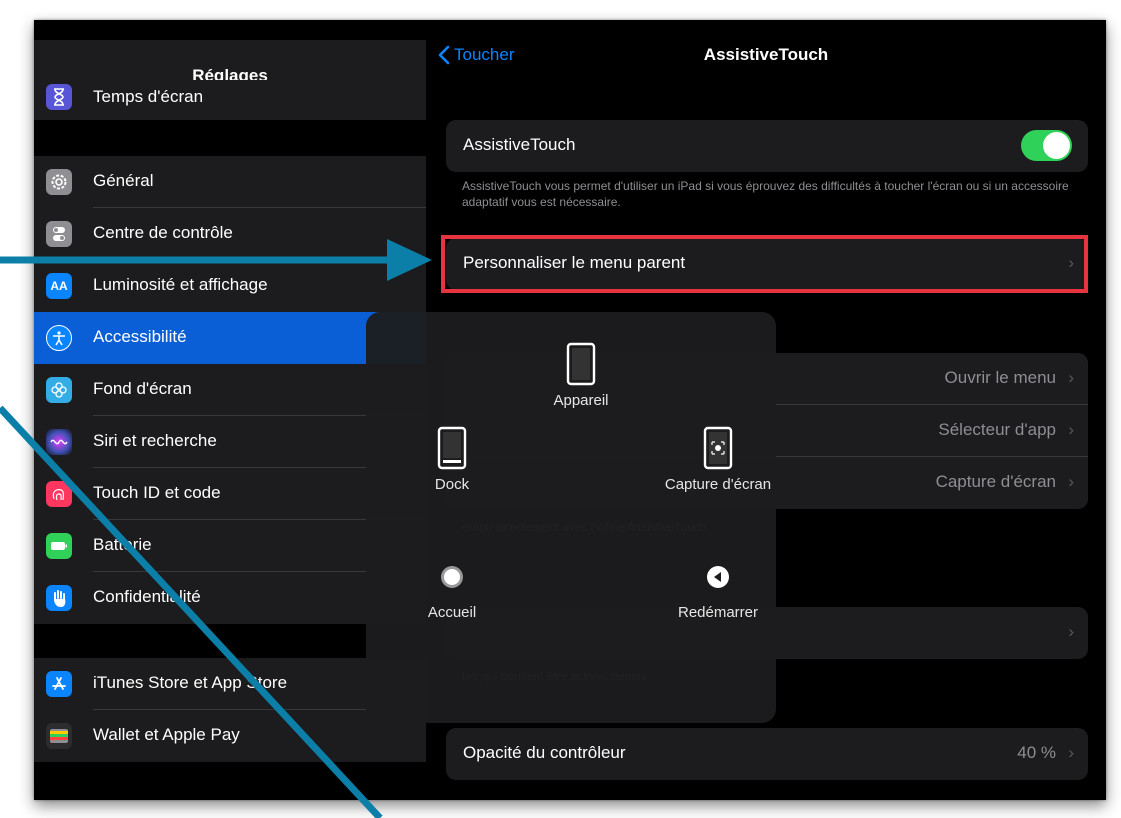 The image size is (1121, 818). What do you see at coordinates (166, 734) in the screenshot?
I see `sidebar-item-label: Wallet et Apple Pay` at bounding box center [166, 734].